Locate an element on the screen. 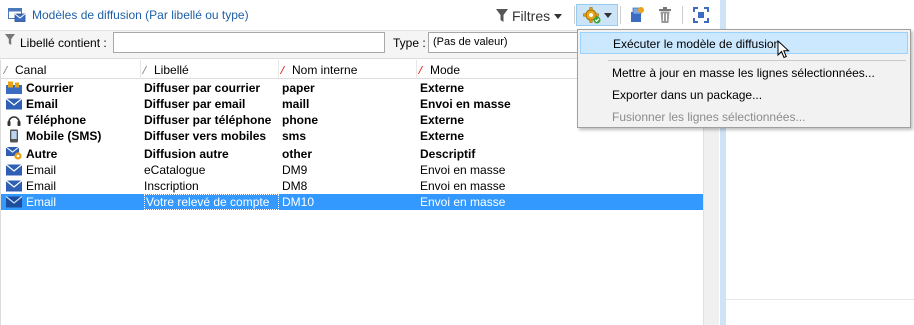 This screenshot has height=325, width=914. actions-menu-button is located at coordinates (597, 15).